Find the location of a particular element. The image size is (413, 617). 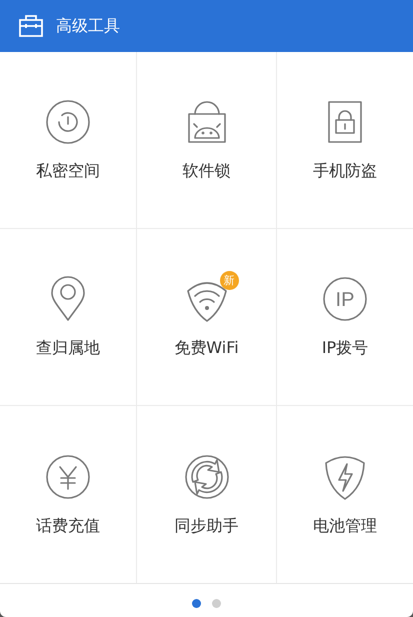

tool-label: 电池管理 is located at coordinates (345, 525).